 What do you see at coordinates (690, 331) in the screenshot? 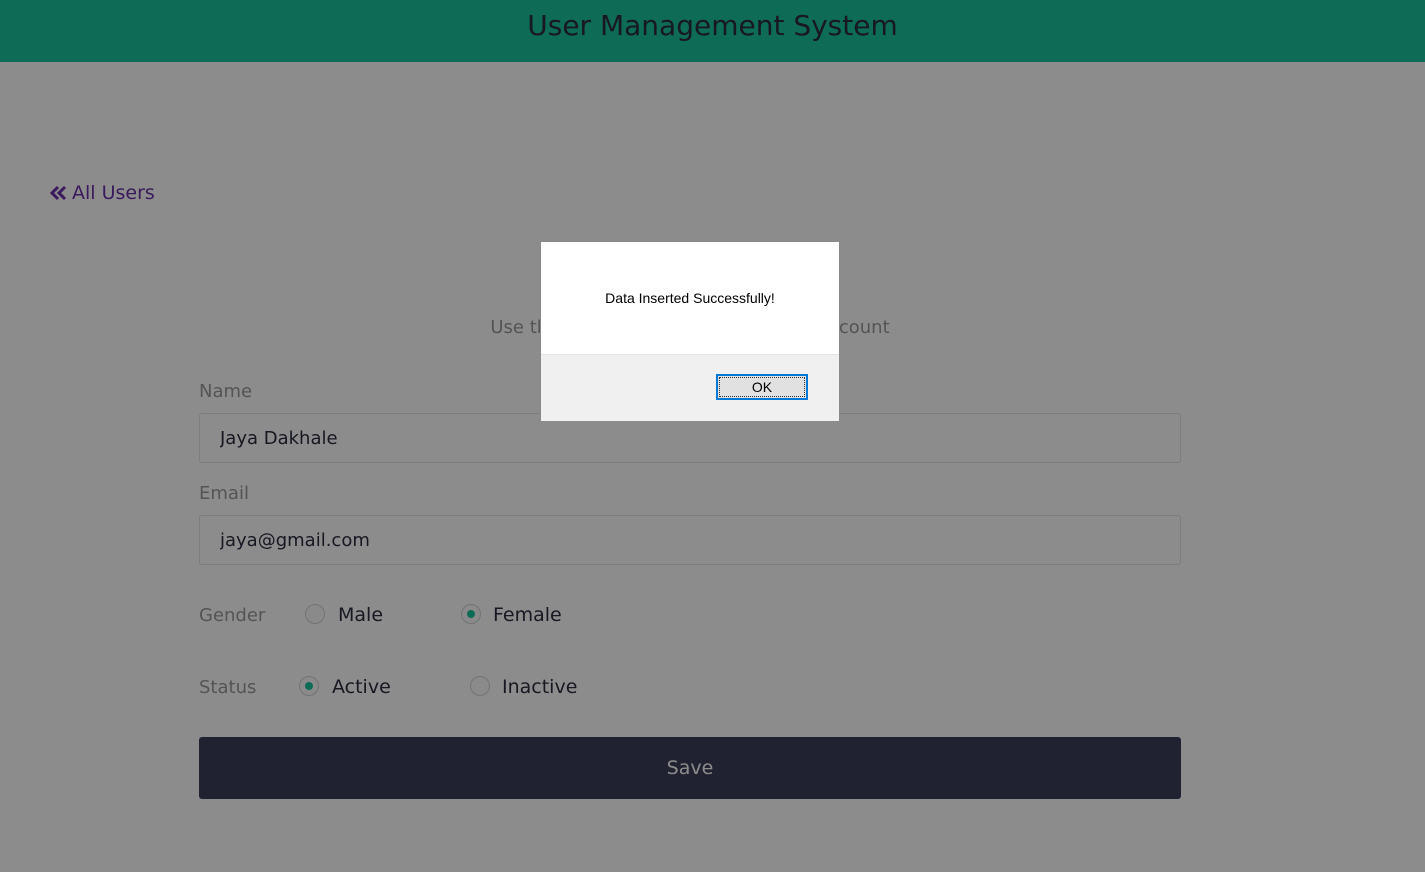
I see `alert-dialog: Data Inserted Successfully! OK` at bounding box center [690, 331].